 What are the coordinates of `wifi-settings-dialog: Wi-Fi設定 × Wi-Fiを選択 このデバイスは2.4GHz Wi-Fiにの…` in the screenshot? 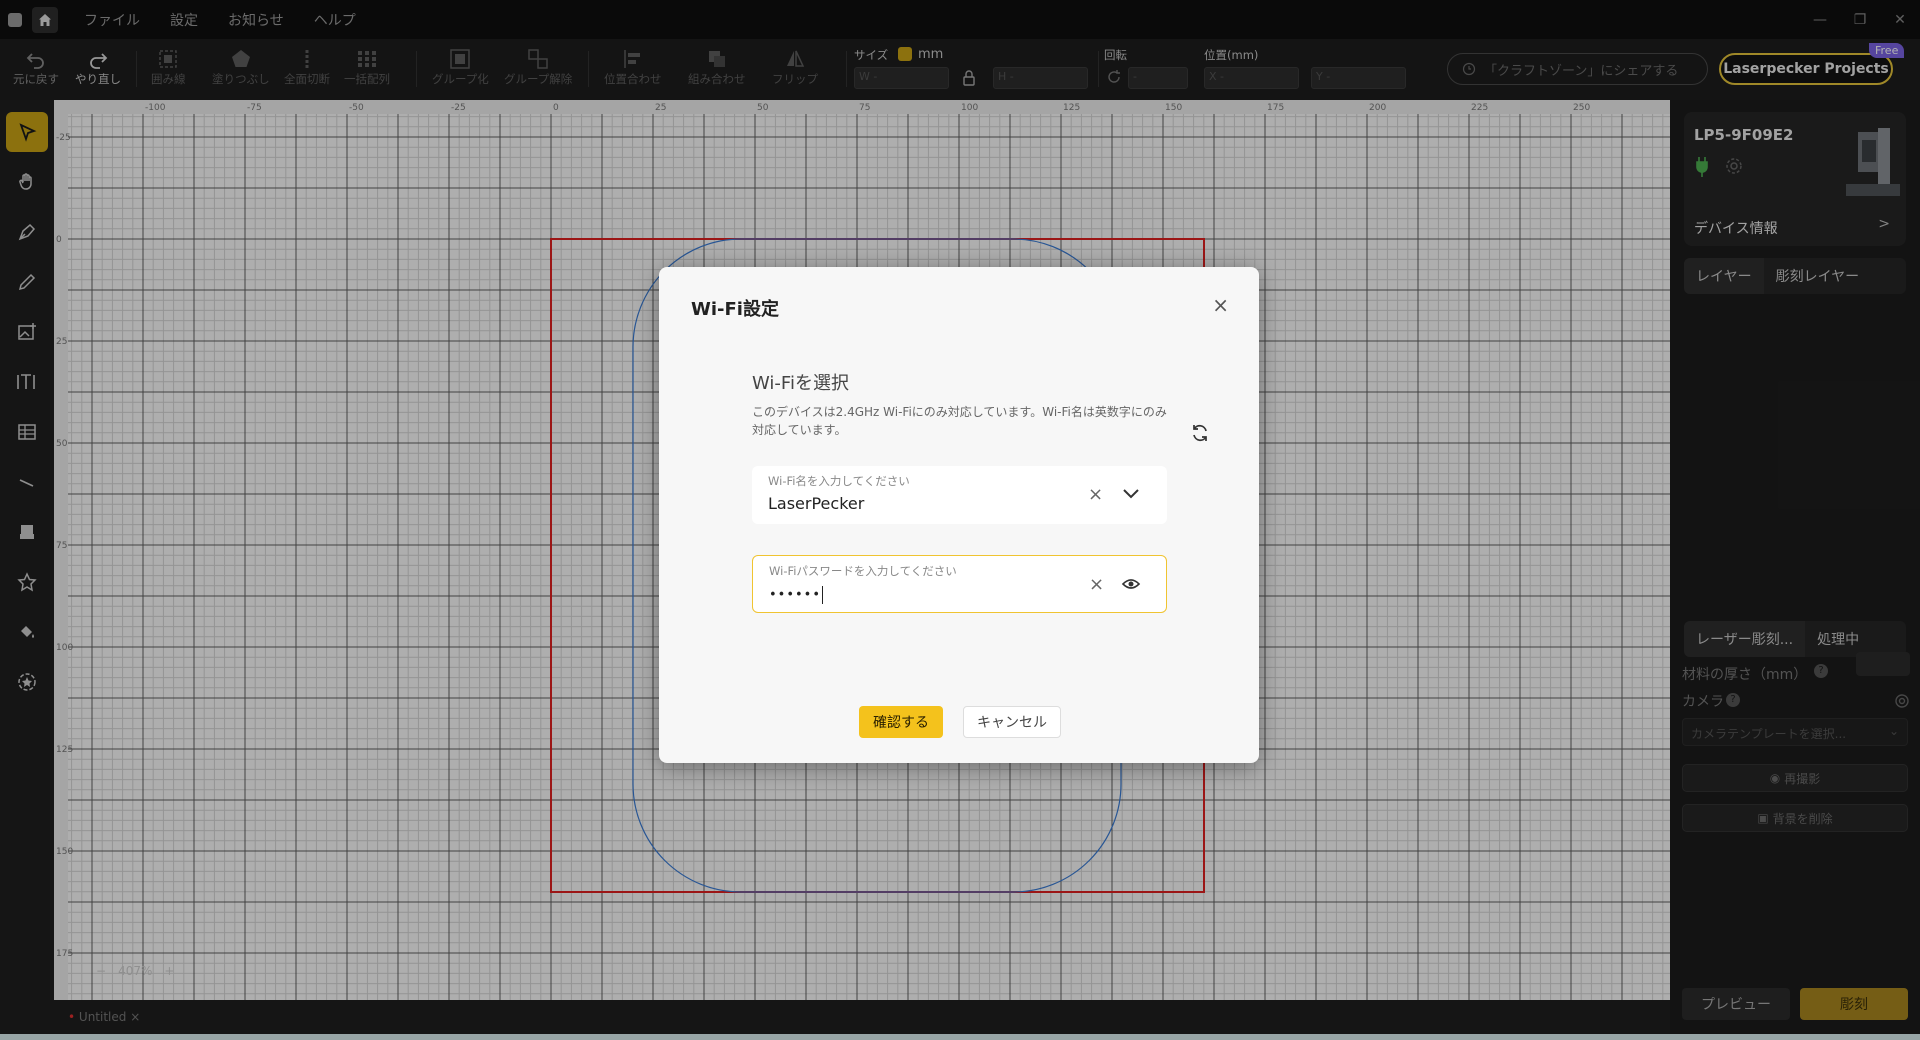 It's located at (959, 515).